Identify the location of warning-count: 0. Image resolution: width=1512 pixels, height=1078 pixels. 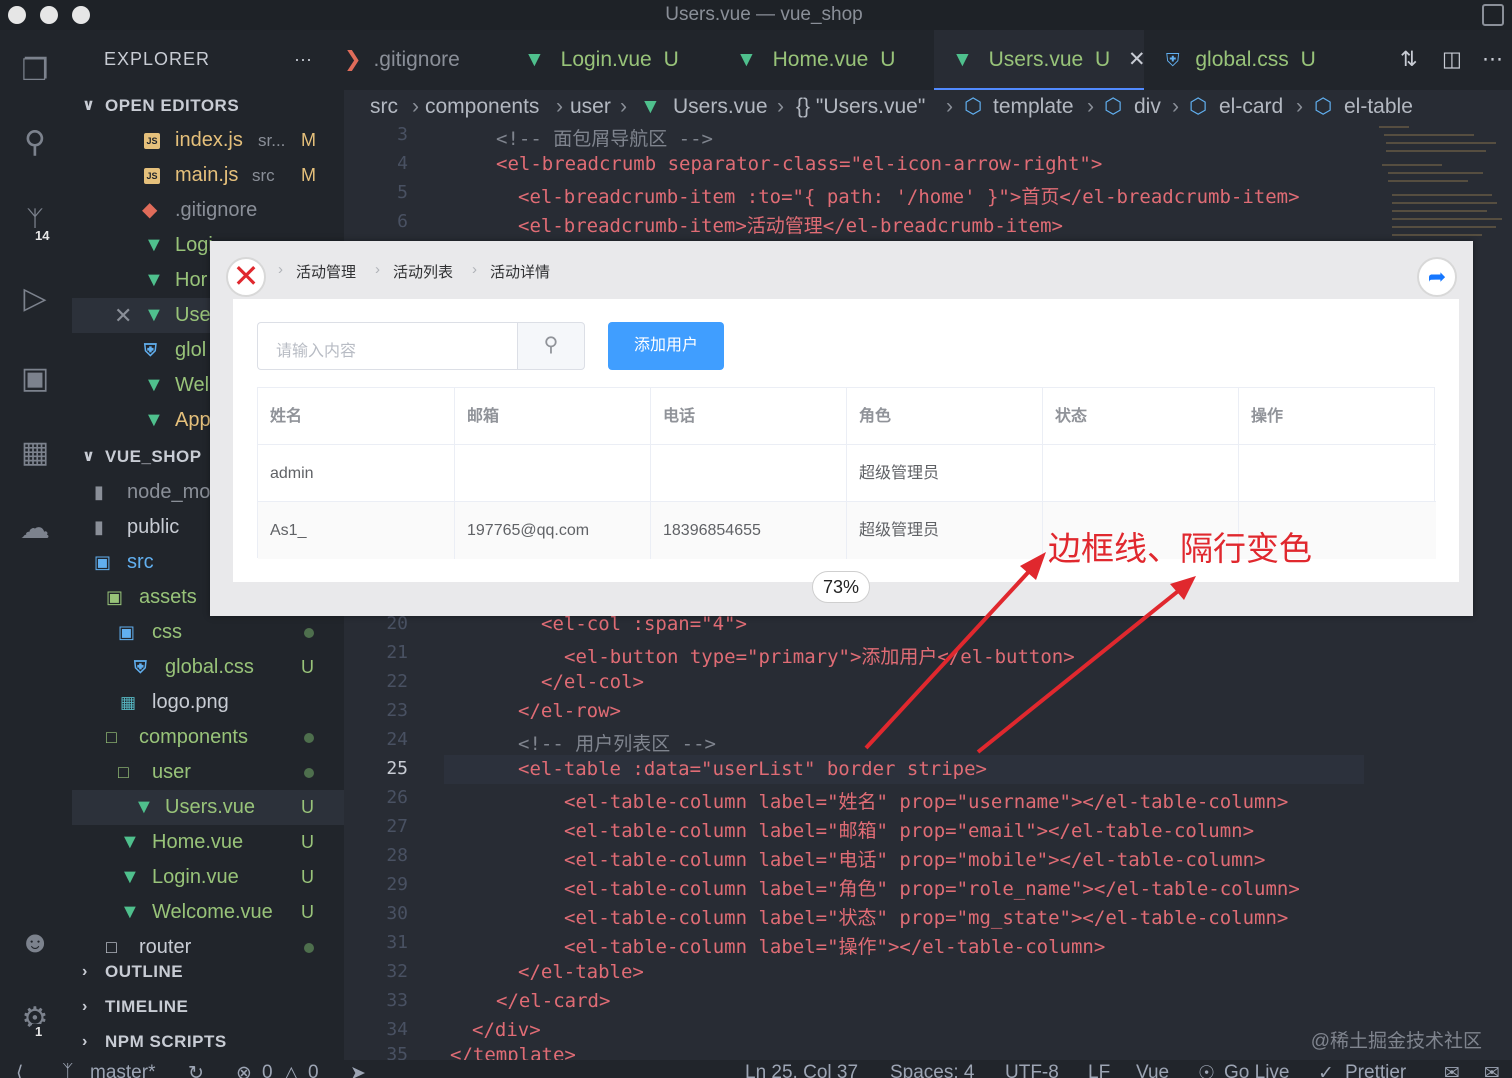
(313, 1070).